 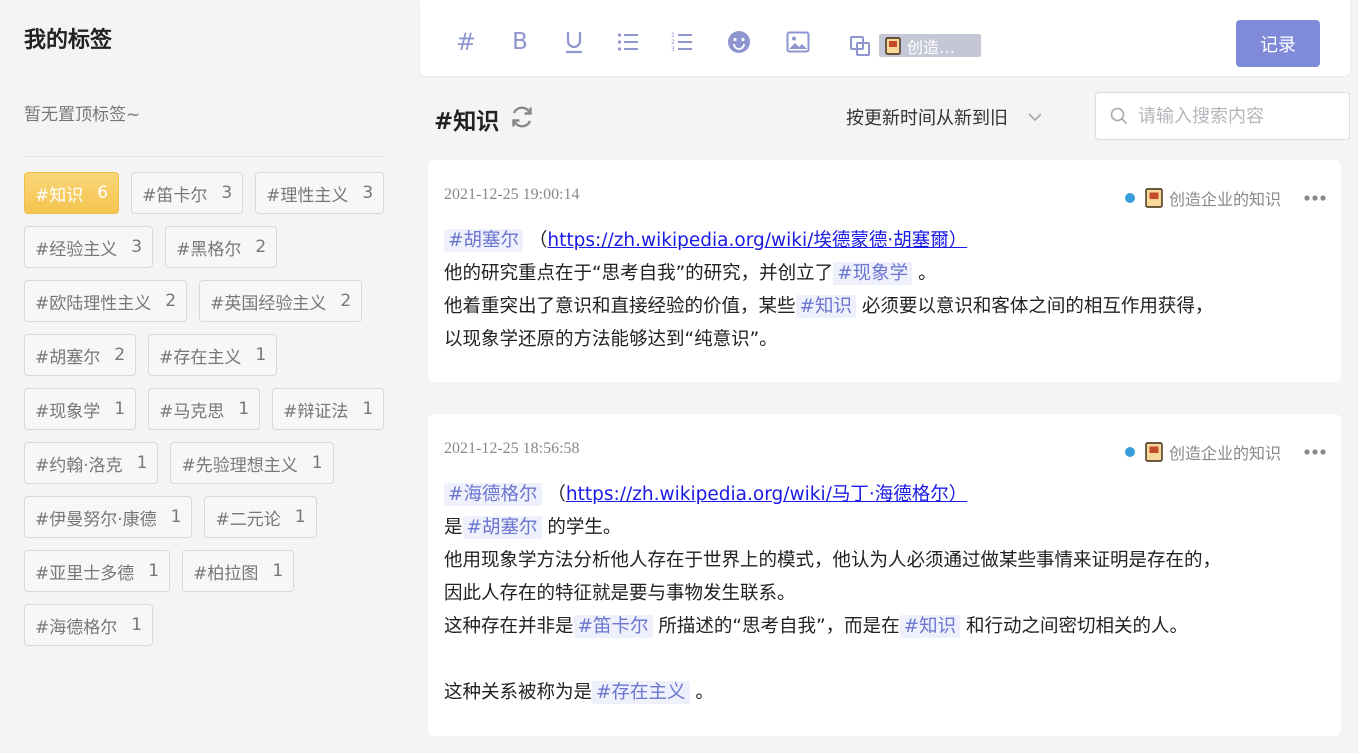 What do you see at coordinates (204, 156) in the screenshot?
I see `sidebar-divider` at bounding box center [204, 156].